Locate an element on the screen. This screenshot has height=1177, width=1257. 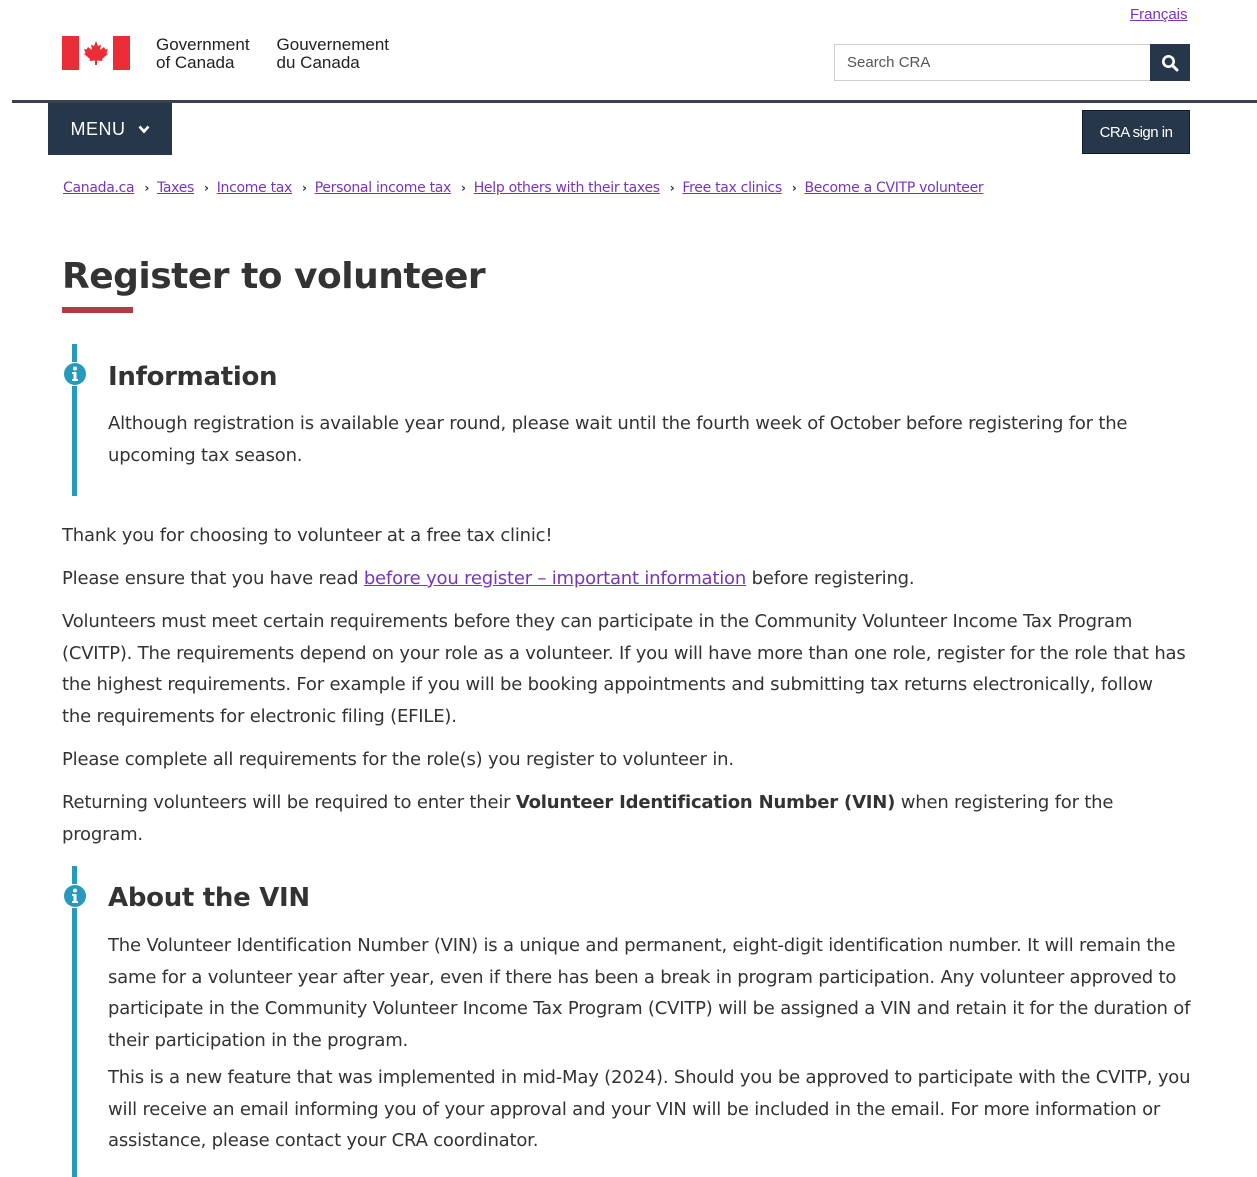
title-underline is located at coordinates (97, 310).